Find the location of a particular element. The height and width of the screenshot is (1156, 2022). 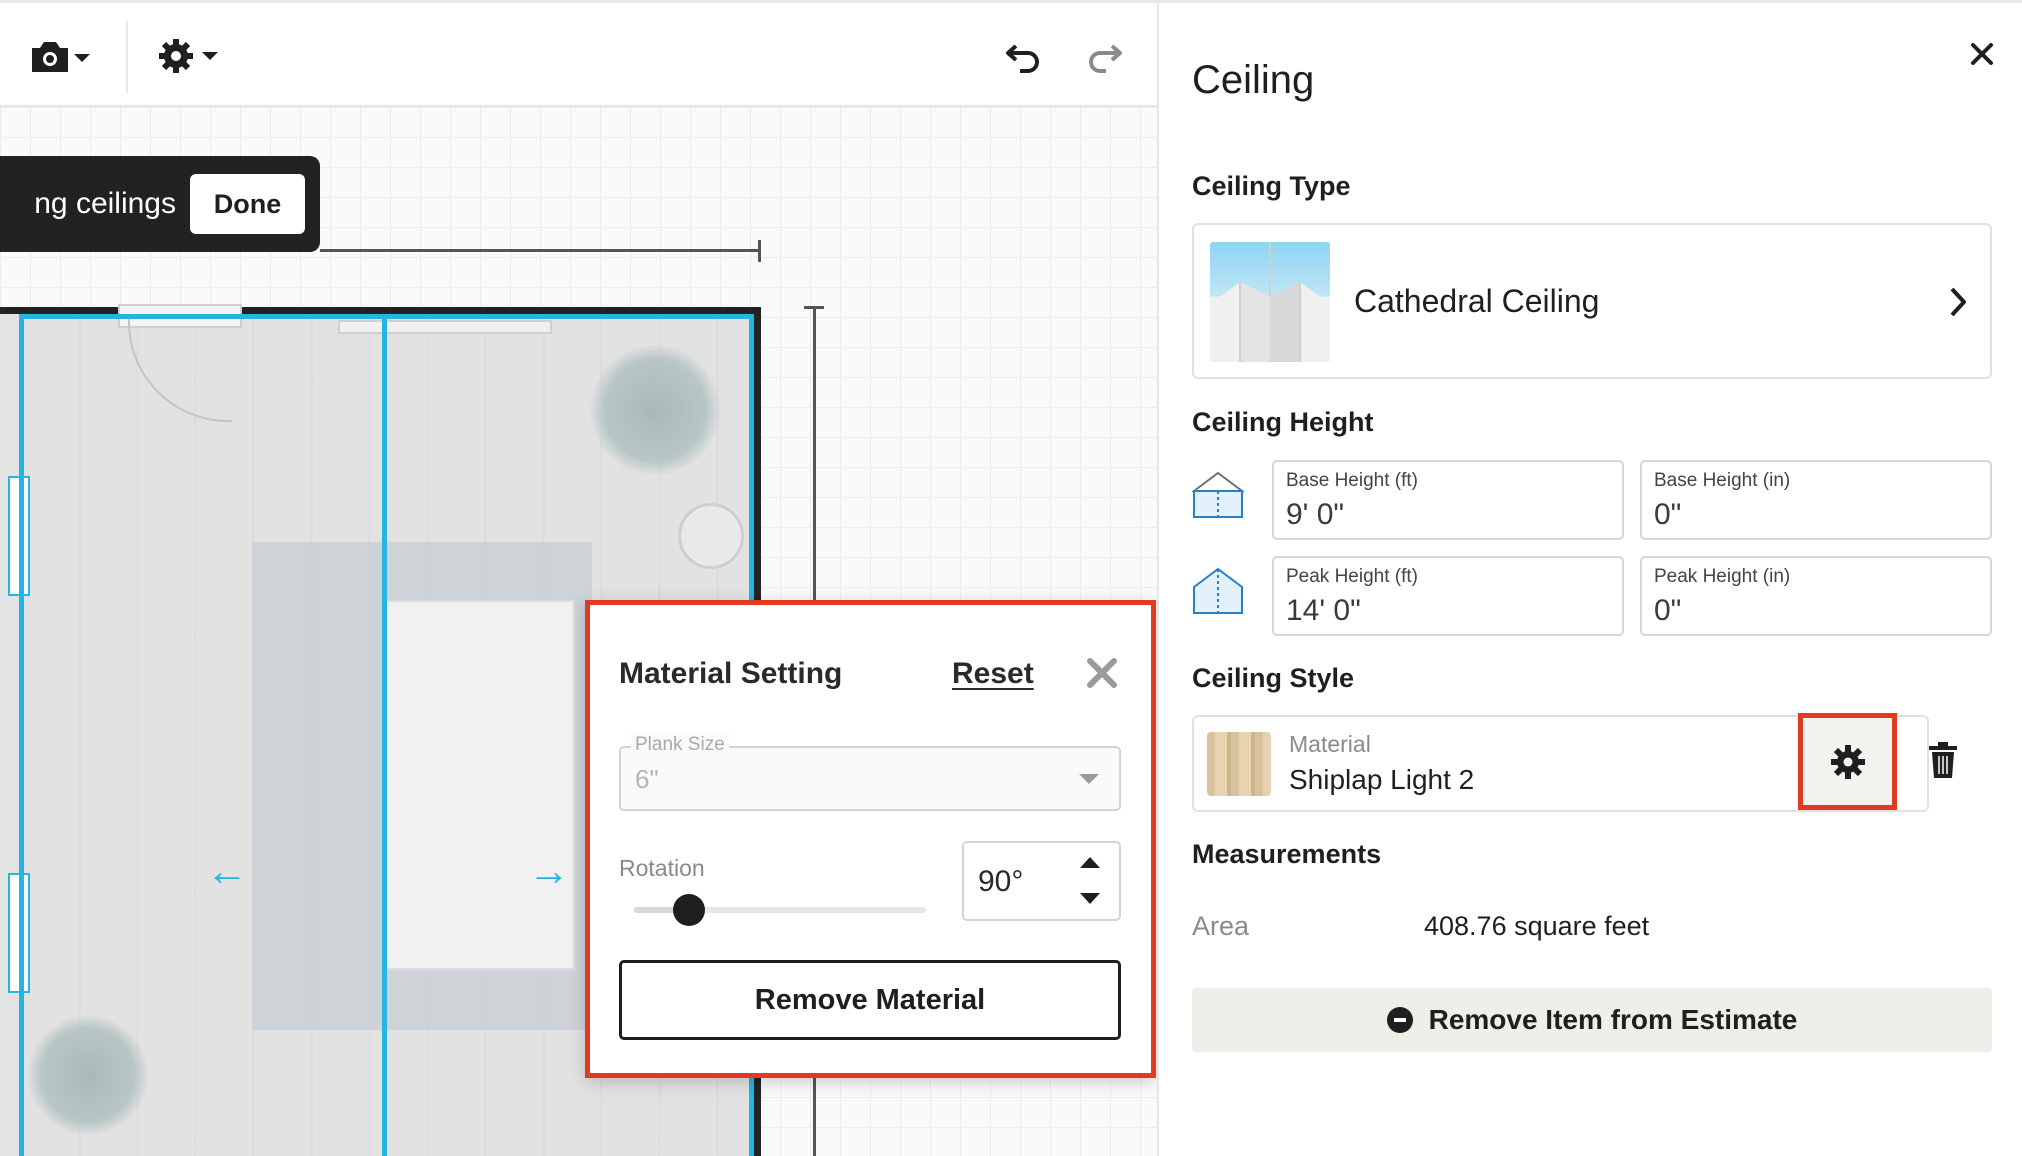

reset-button: Reset is located at coordinates (993, 674).